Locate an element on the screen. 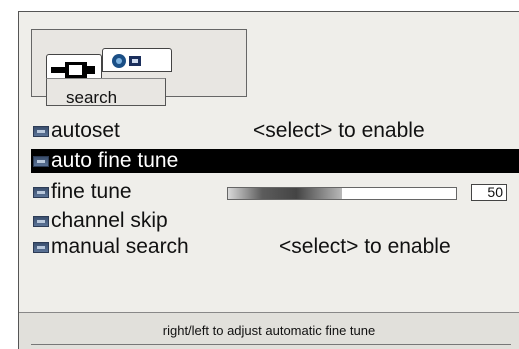  menu-item-label: manual search is located at coordinates (120, 246).